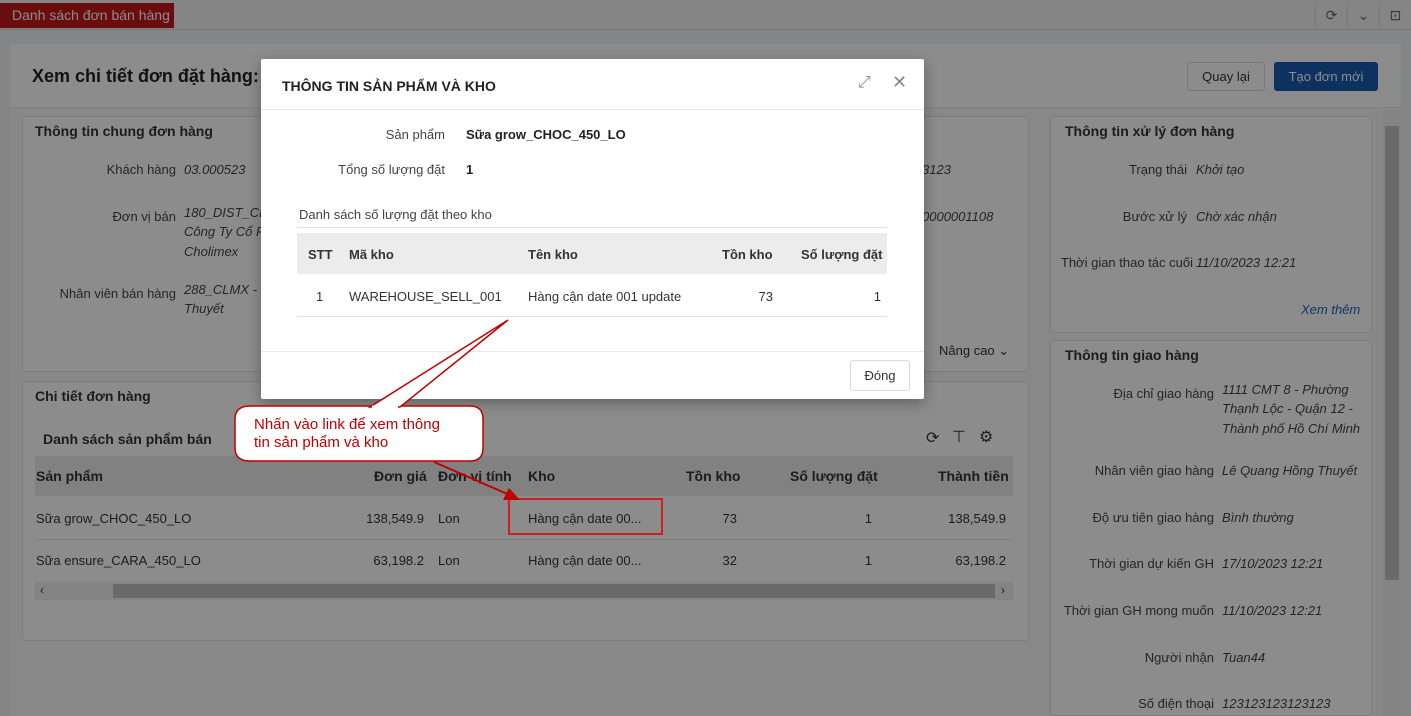 The width and height of the screenshot is (1411, 716). What do you see at coordinates (321, 442) in the screenshot?
I see `callout-line-2: tin sản phẩm và kho` at bounding box center [321, 442].